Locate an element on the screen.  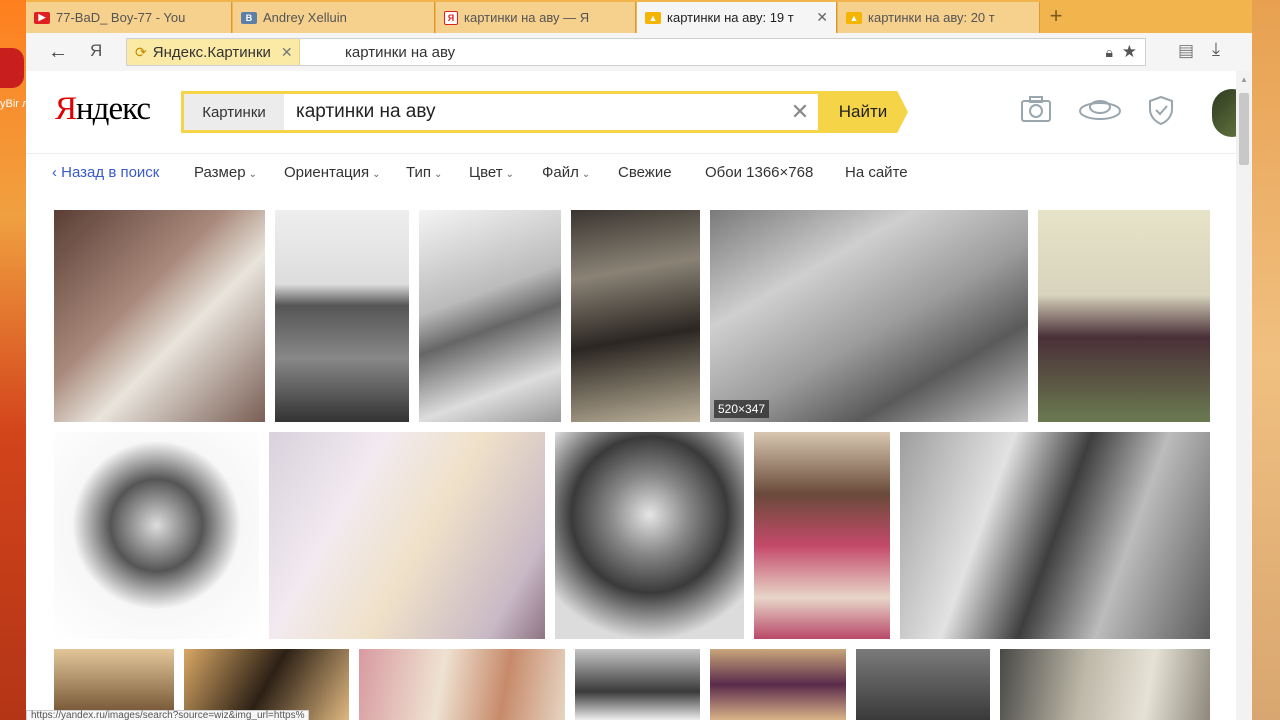
tab-title: 77-BaD_ Boy-77 - You is located at coordinates (121, 17).